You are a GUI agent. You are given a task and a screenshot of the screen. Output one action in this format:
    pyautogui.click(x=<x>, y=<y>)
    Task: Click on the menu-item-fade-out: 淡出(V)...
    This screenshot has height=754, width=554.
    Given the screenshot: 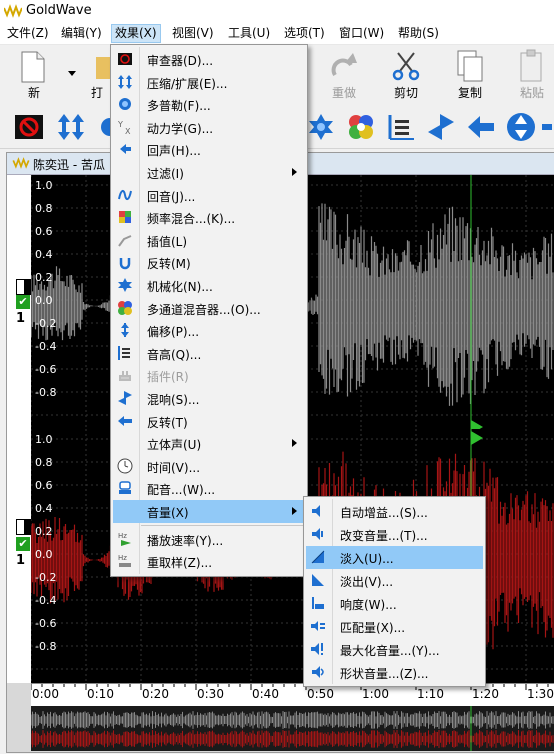 What is the action you would take?
    pyautogui.click(x=394, y=580)
    